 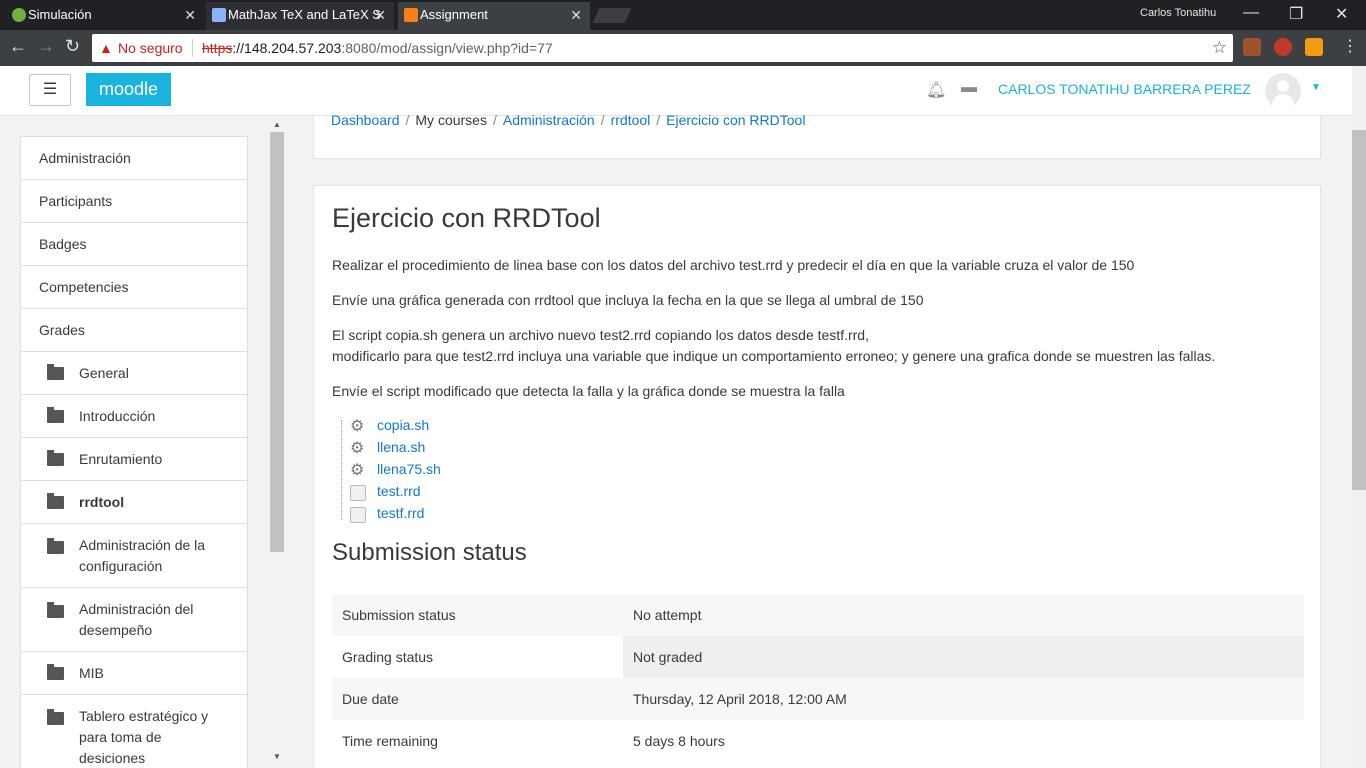 What do you see at coordinates (134, 372) in the screenshot?
I see `sidebar-item-general: General` at bounding box center [134, 372].